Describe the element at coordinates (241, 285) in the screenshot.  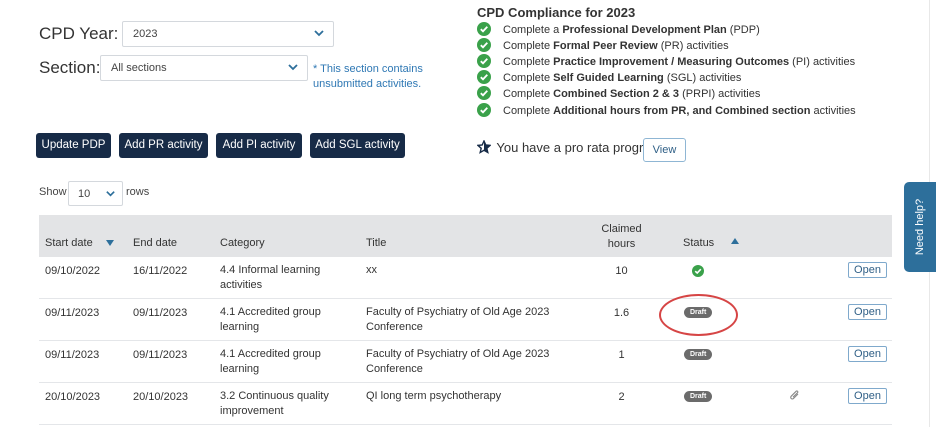
I see `category-line-2: activities` at that location.